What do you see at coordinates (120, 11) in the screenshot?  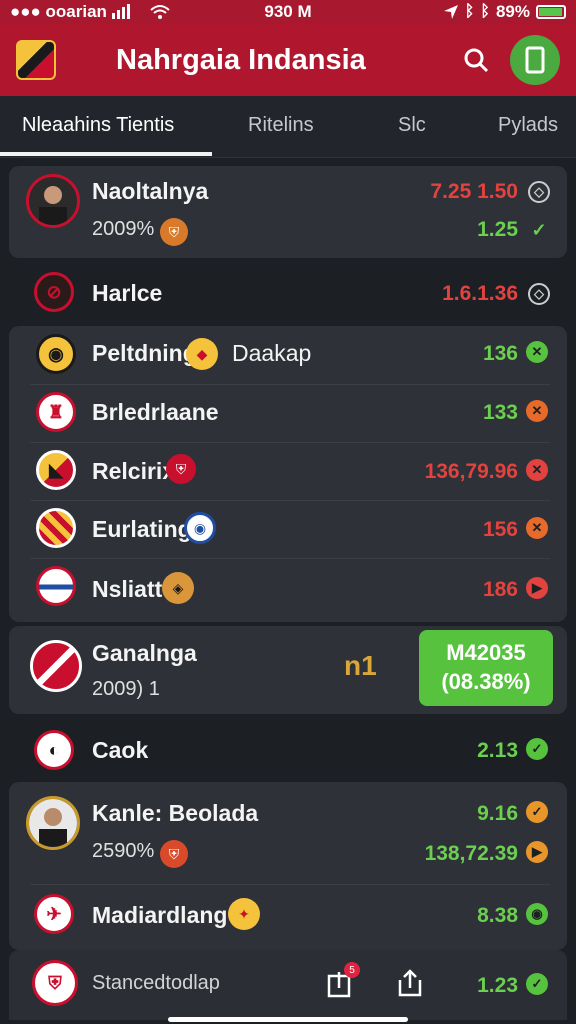 I see `signal-icon` at bounding box center [120, 11].